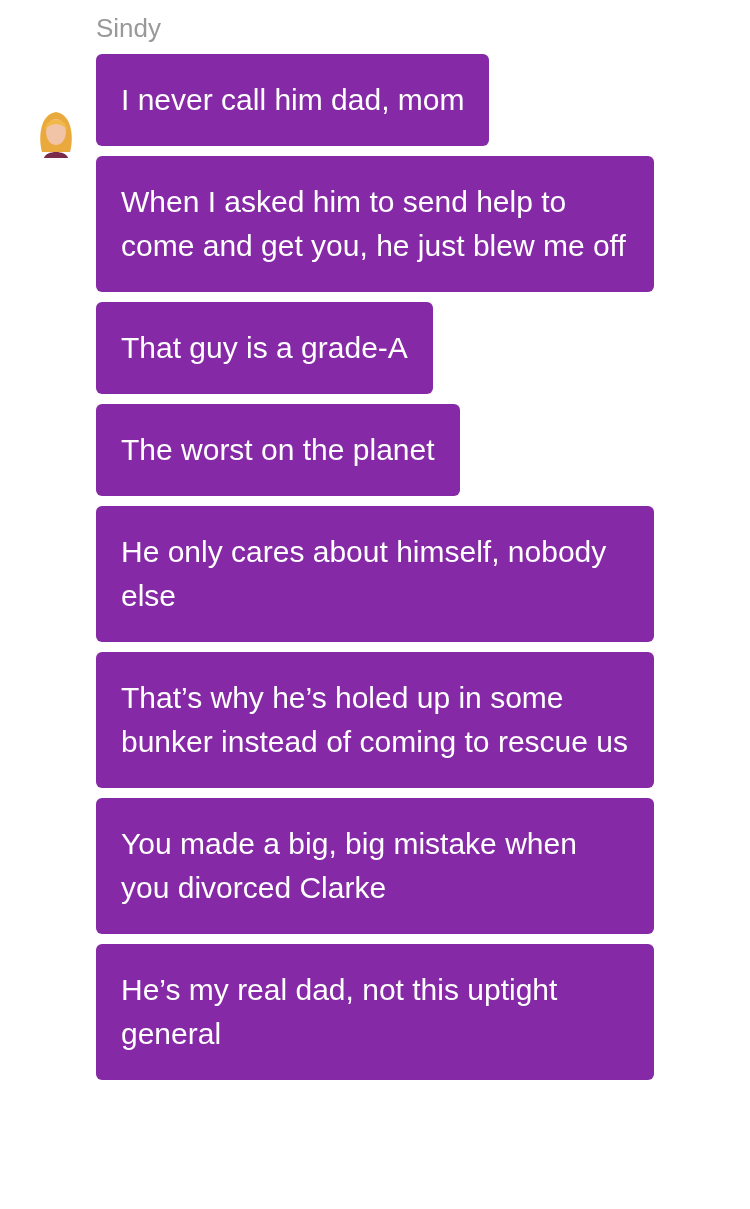 This screenshot has height=1209, width=750. I want to click on message-bubble: When I asked him to send help to come and get you, he just blew me off, so click(375, 224).